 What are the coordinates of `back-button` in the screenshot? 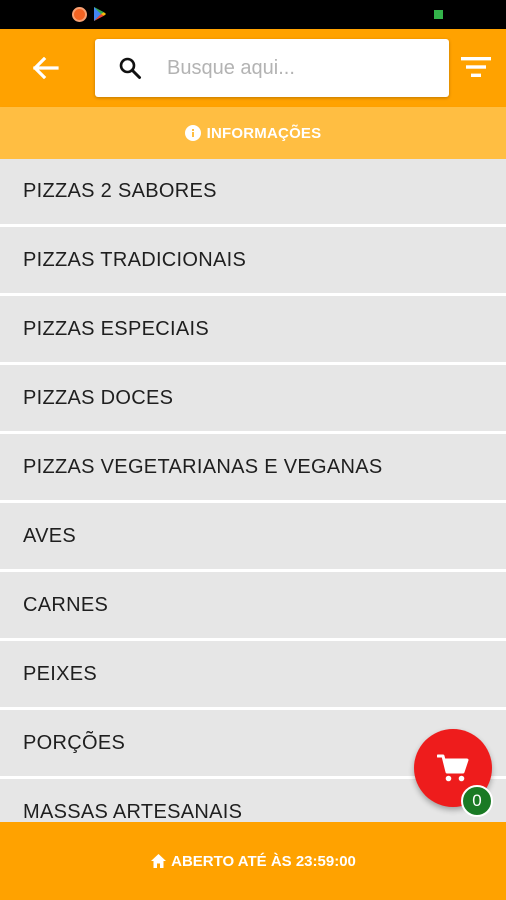 It's located at (46, 68).